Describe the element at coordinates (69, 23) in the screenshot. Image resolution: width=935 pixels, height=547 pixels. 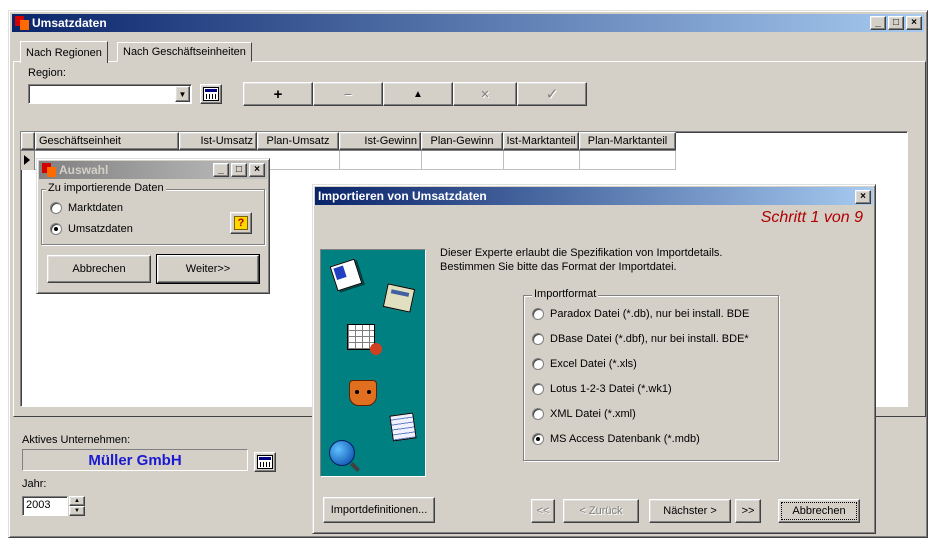
I see `main-title: Umsatzdaten` at that location.